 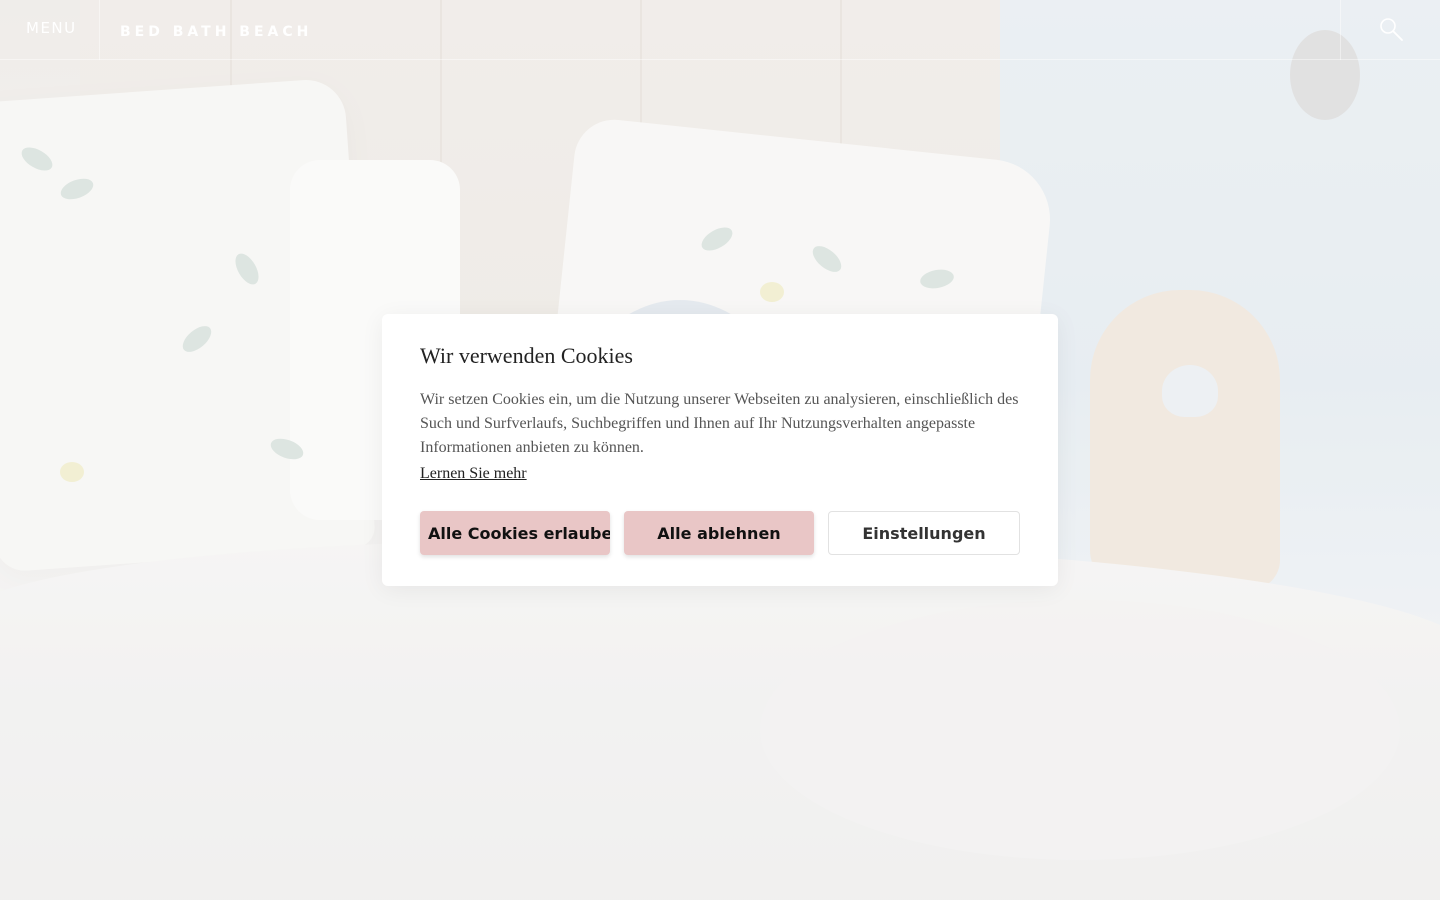 I want to click on site-title-link: BED BATH BEACH, so click(x=216, y=32).